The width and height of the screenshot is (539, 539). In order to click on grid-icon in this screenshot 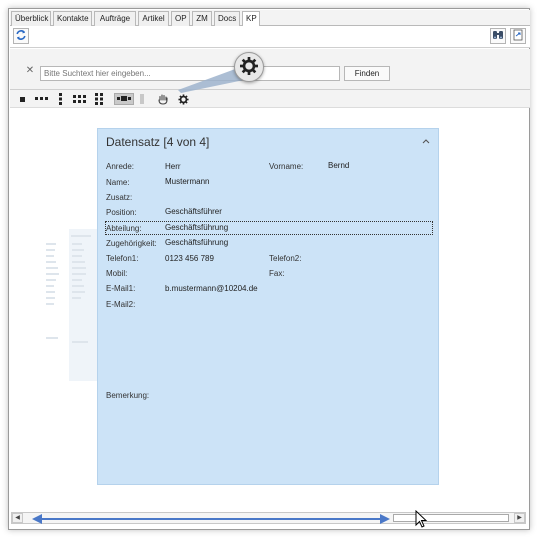, I will do `click(79, 99)`.